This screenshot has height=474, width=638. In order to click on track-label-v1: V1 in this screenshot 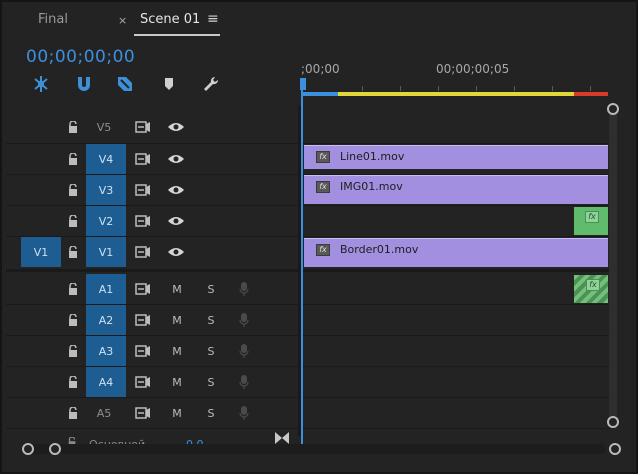, I will do `click(106, 252)`.